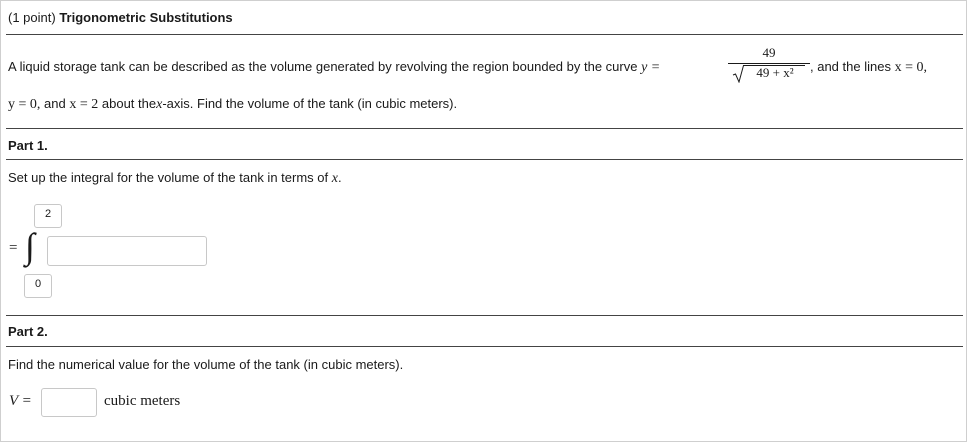 Image resolution: width=967 pixels, height=442 pixels. What do you see at coordinates (69, 402) in the screenshot?
I see `volume-input` at bounding box center [69, 402].